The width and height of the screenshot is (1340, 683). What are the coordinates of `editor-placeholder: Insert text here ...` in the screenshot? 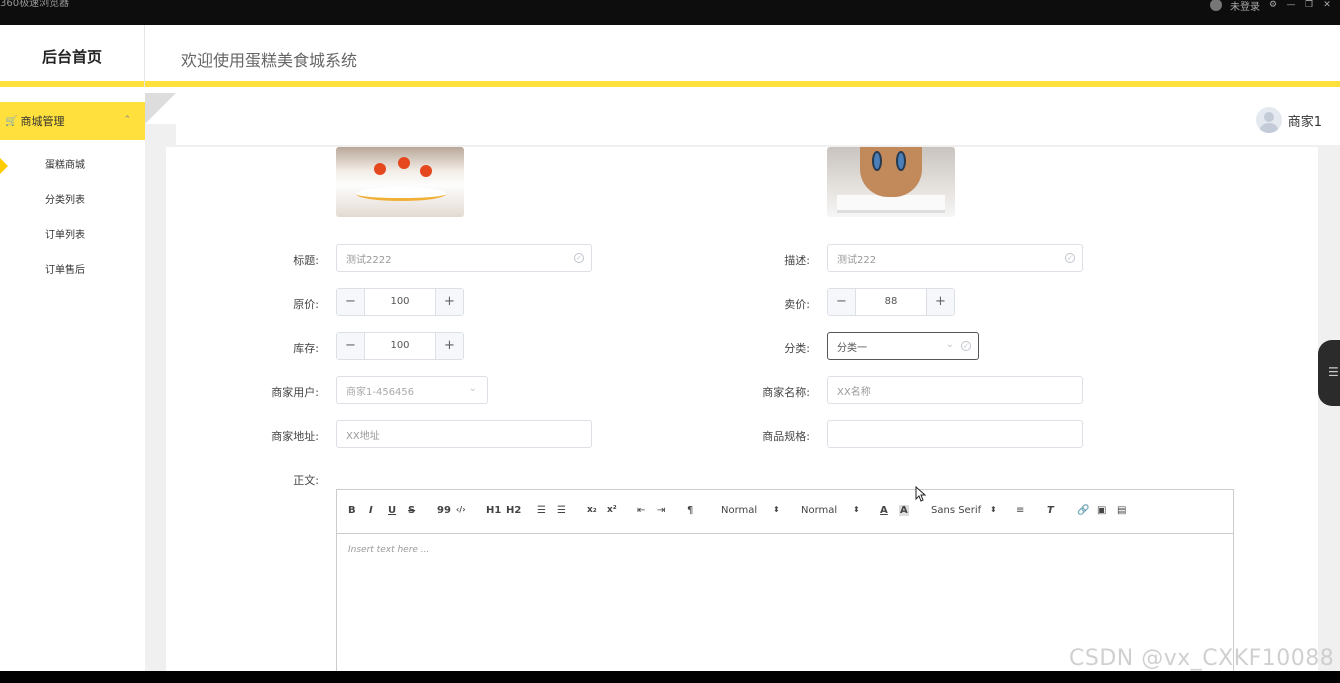 It's located at (388, 550).